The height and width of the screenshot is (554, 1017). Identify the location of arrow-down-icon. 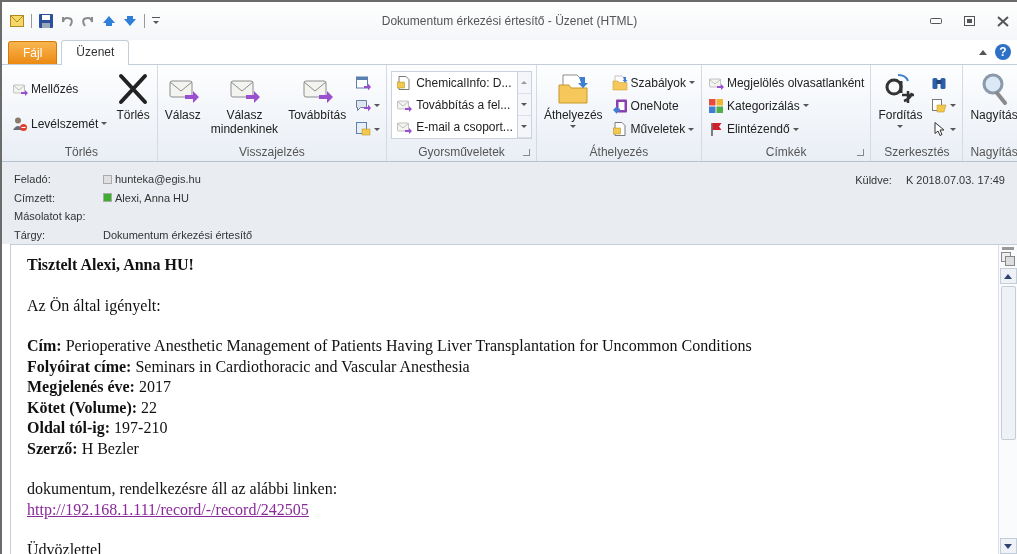
(130, 21).